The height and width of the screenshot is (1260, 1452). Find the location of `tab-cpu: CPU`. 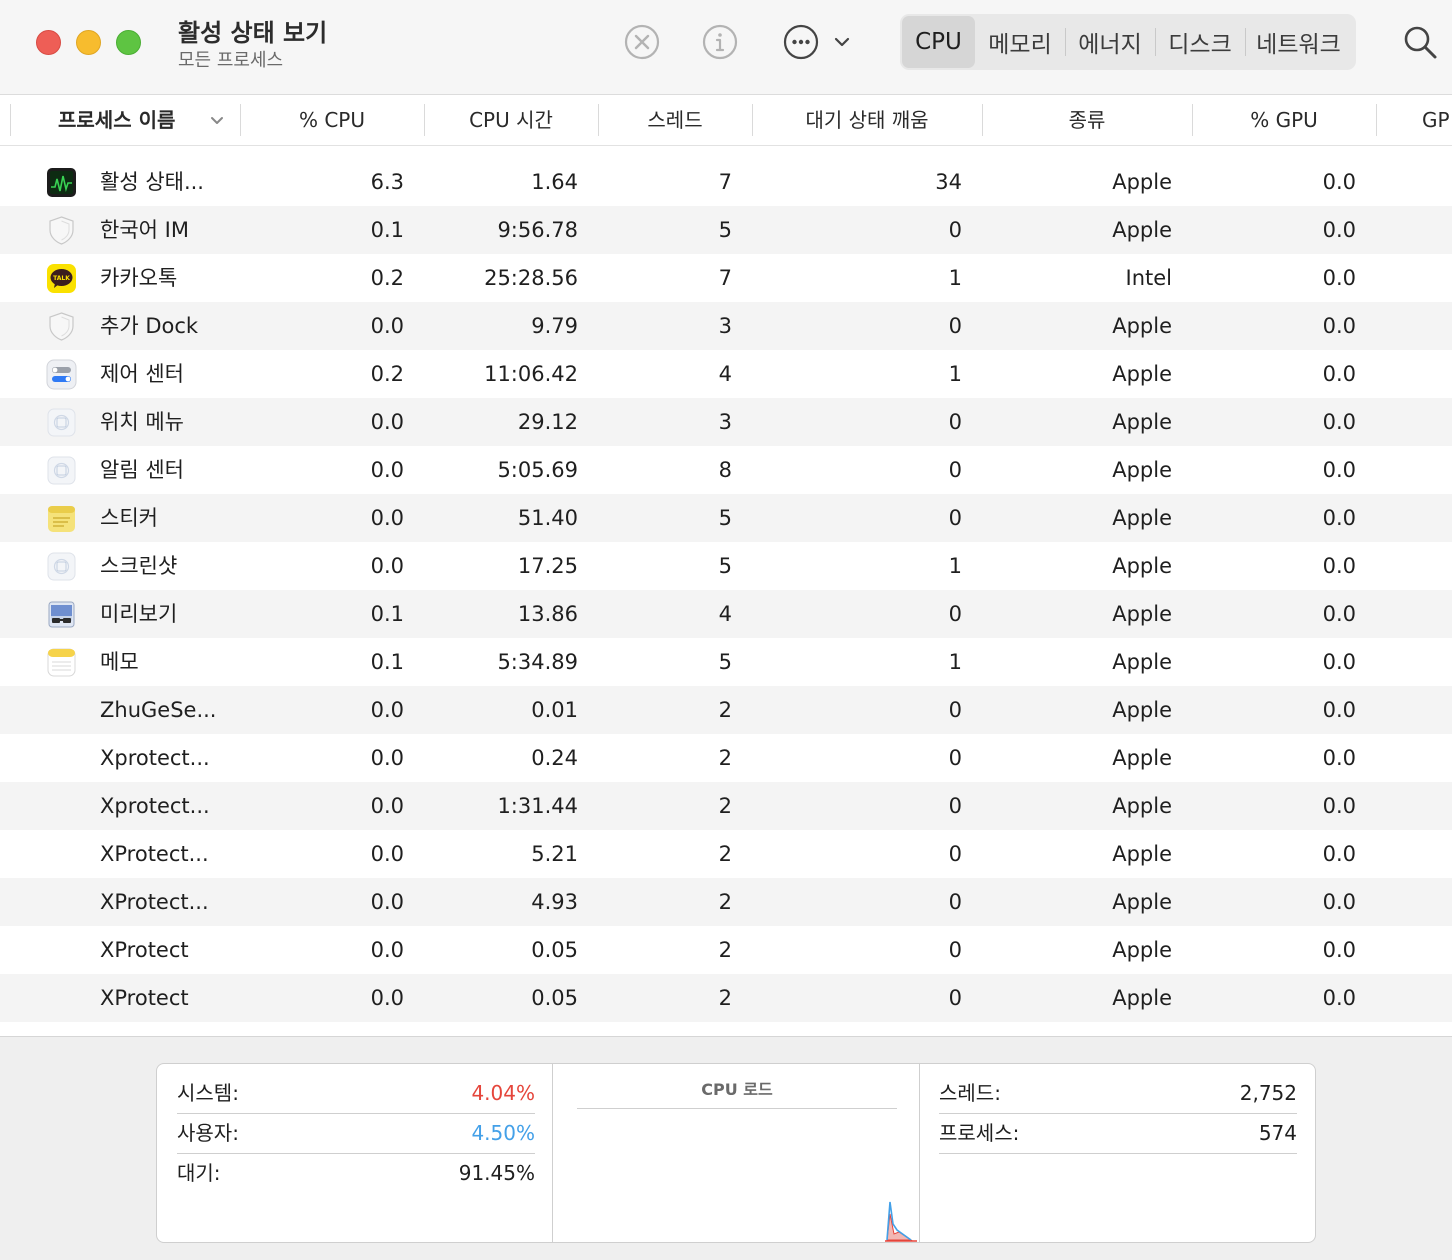

tab-cpu: CPU is located at coordinates (938, 42).